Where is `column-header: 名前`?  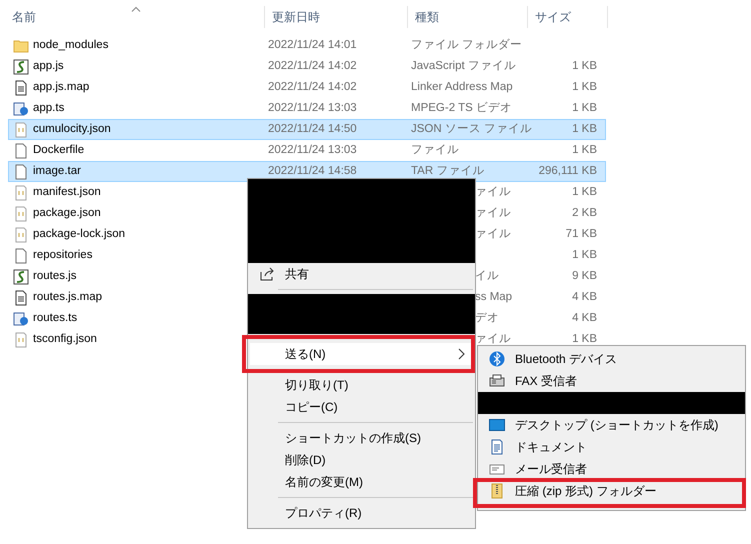
column-header: 名前 is located at coordinates (136, 17).